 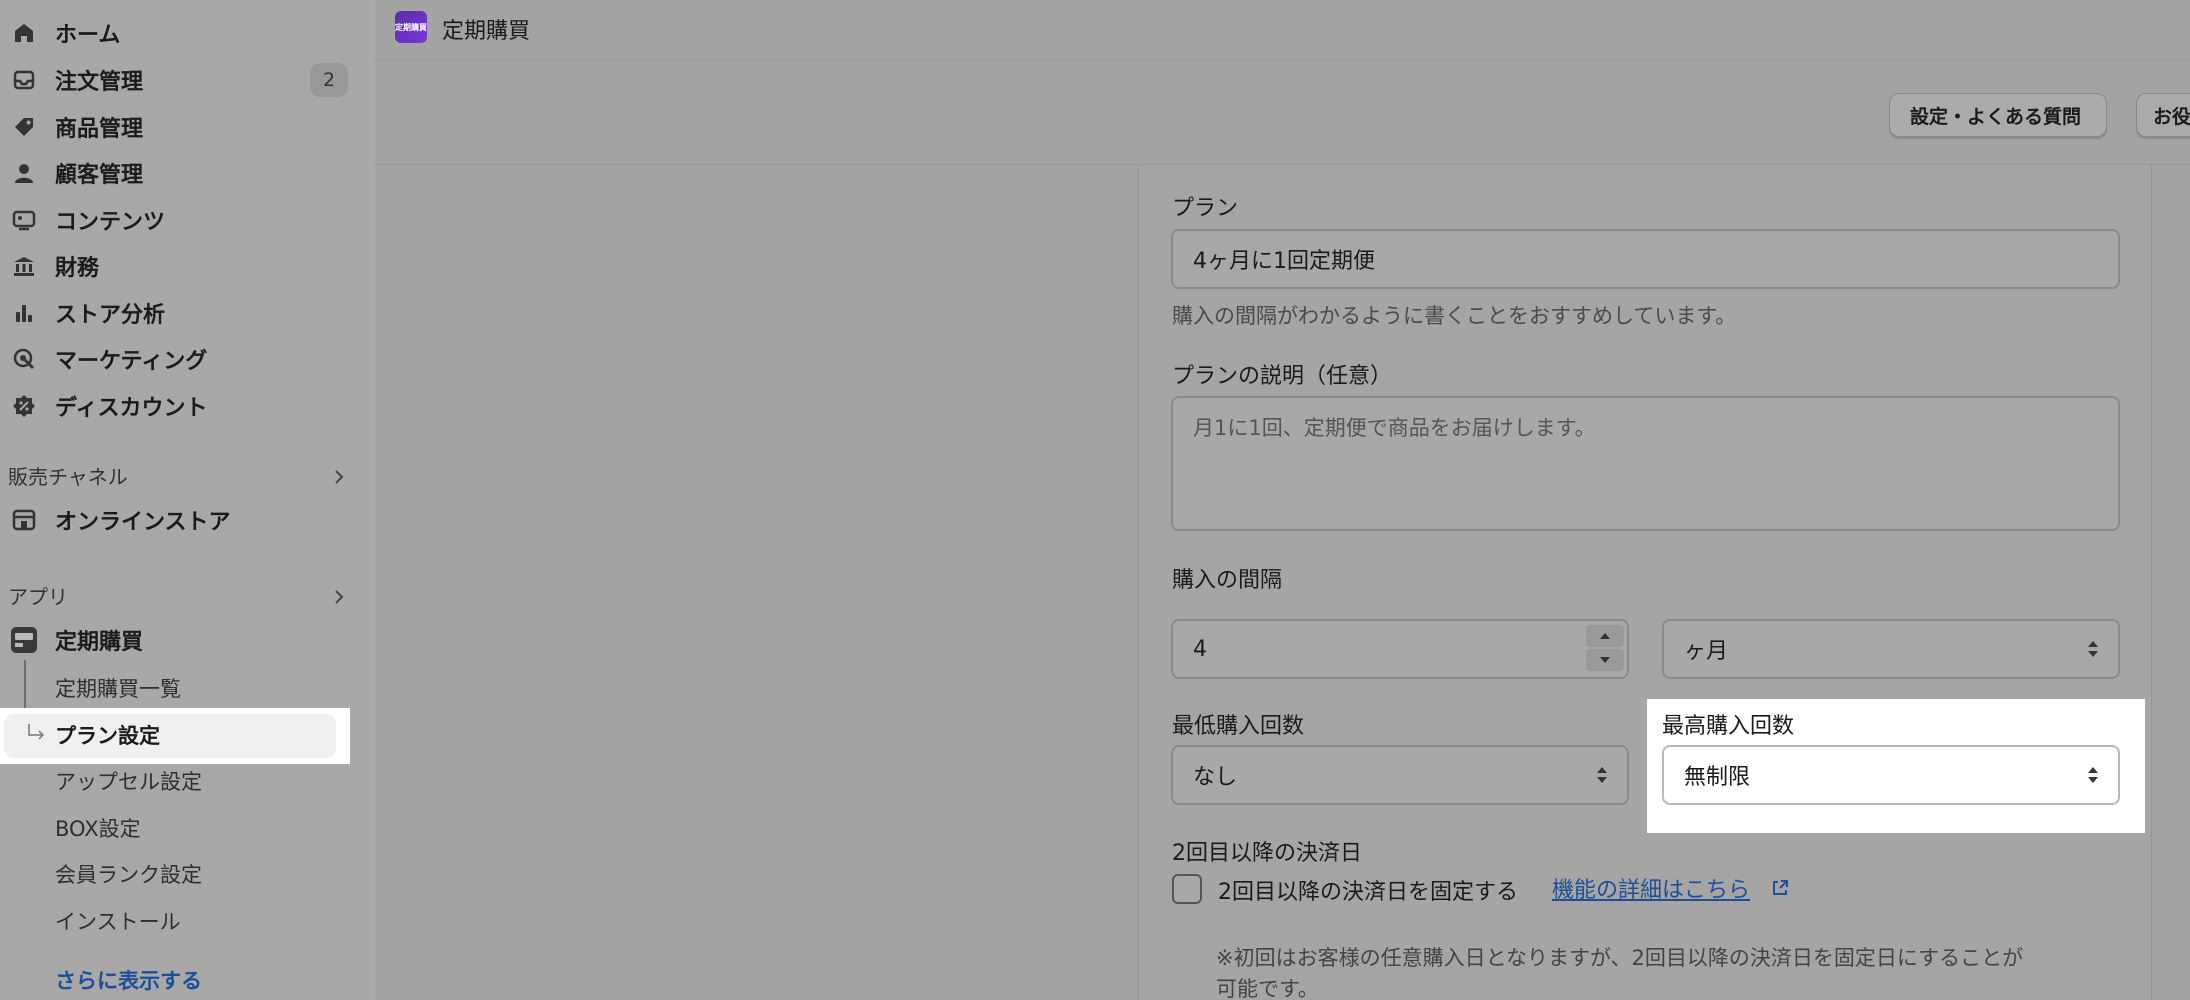 I want to click on store-icon, so click(x=24, y=520).